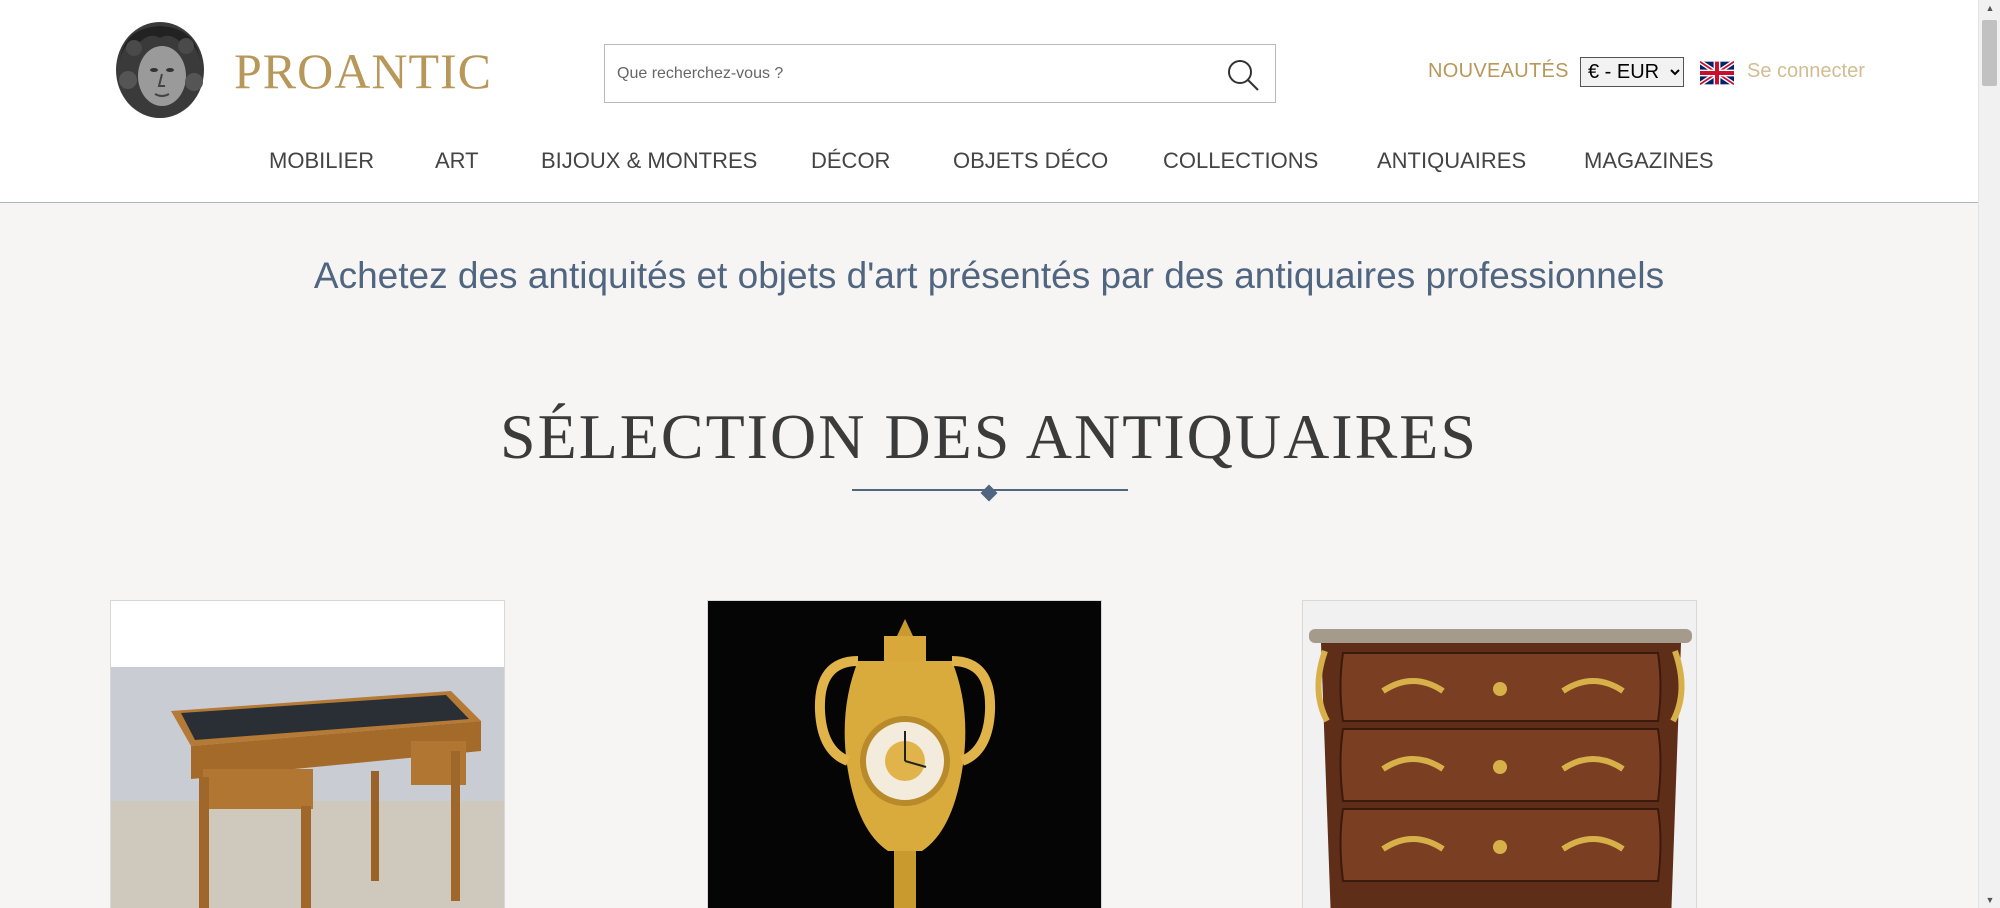 The height and width of the screenshot is (908, 2000). I want to click on commode-image, so click(1499, 754).